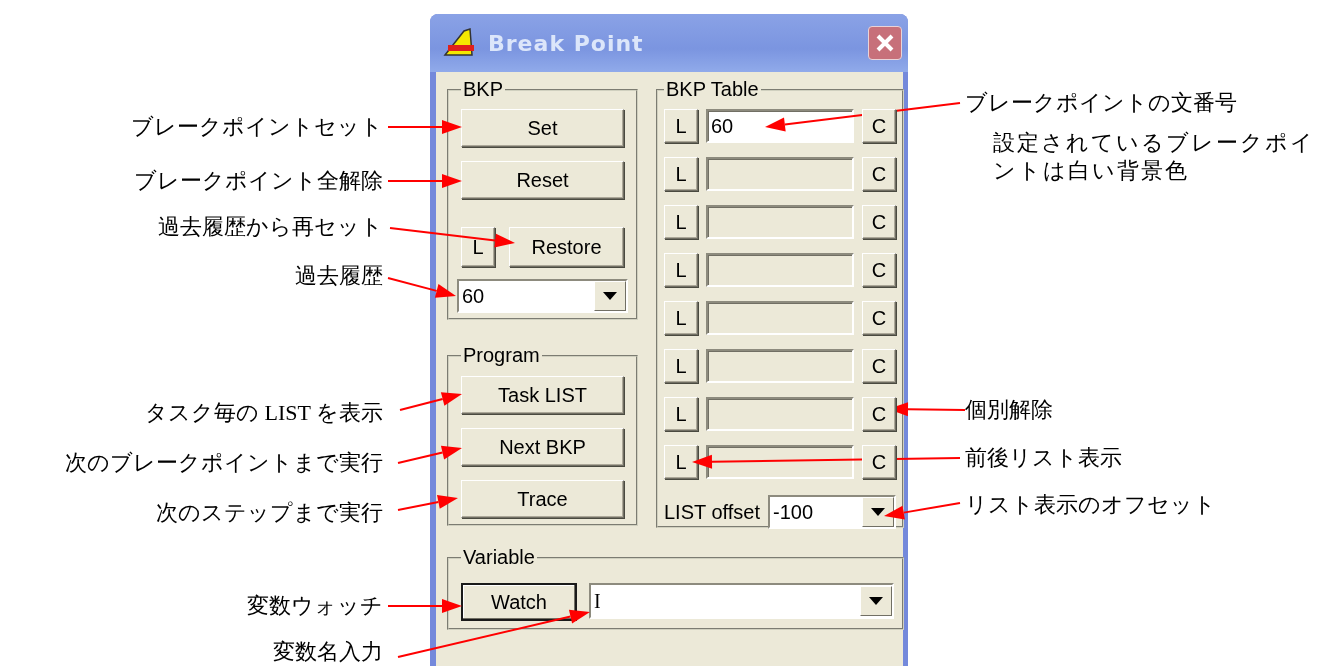 The width and height of the screenshot is (1340, 666). Describe the element at coordinates (542, 395) in the screenshot. I see `action-button: Task LIST` at that location.